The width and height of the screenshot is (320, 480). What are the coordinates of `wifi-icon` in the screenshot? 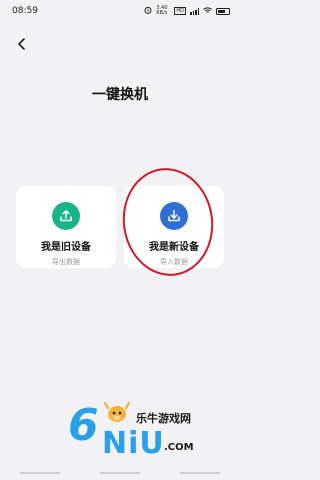 It's located at (207, 11).